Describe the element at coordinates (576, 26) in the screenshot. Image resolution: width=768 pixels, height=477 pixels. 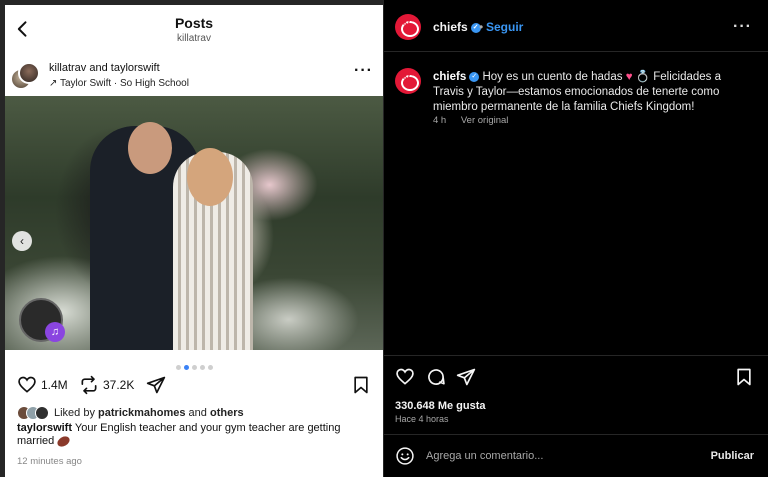
I see `account-header: KC chiefs ✓ • Seguir ···` at that location.